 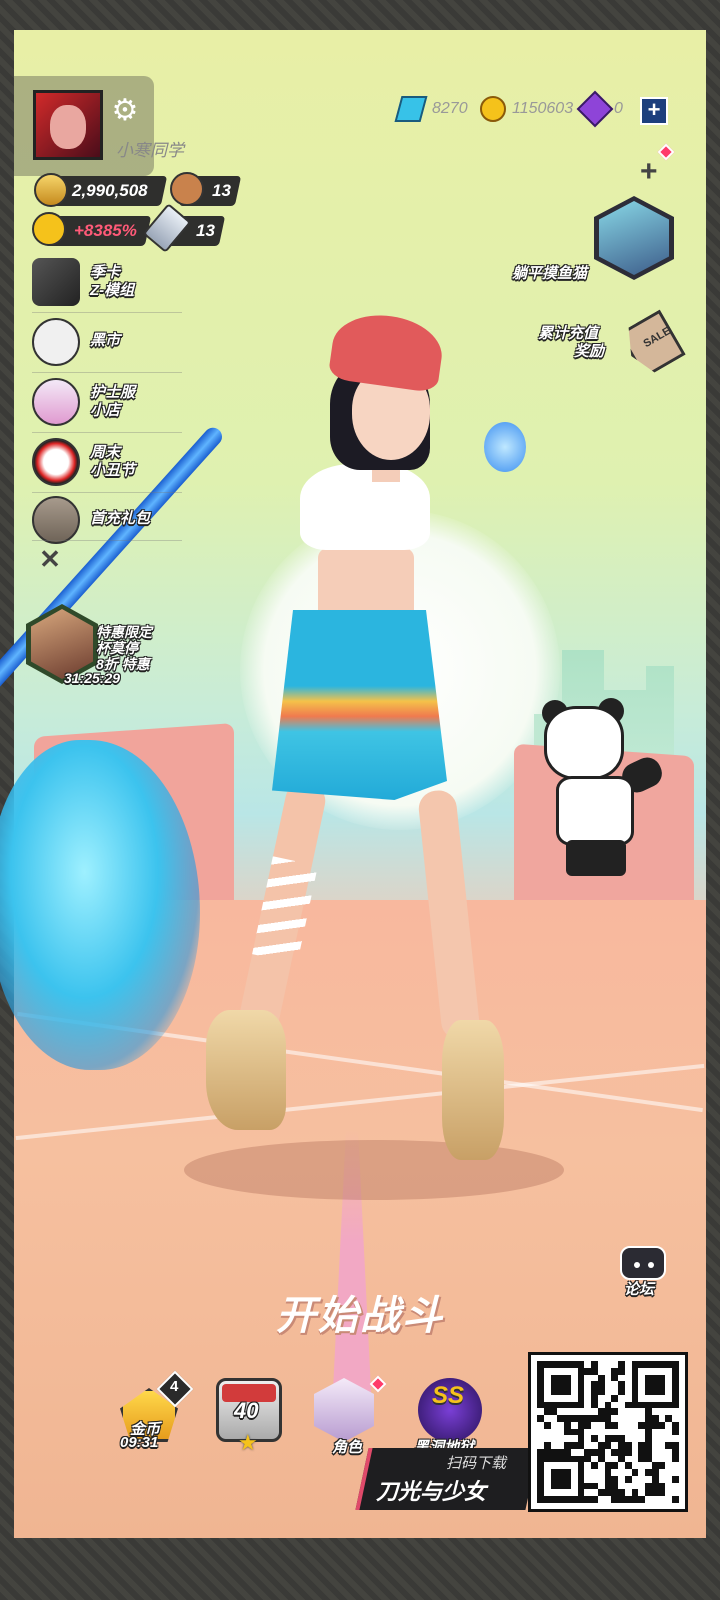 I want to click on menu-nurse-shop: 护士服 小店, so click(x=127, y=404).